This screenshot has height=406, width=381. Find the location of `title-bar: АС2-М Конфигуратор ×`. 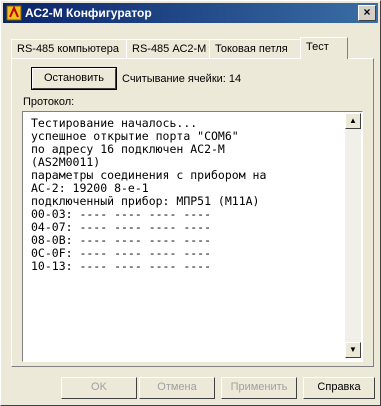

title-bar: АС2-М Конфигуратор × is located at coordinates (190, 13).